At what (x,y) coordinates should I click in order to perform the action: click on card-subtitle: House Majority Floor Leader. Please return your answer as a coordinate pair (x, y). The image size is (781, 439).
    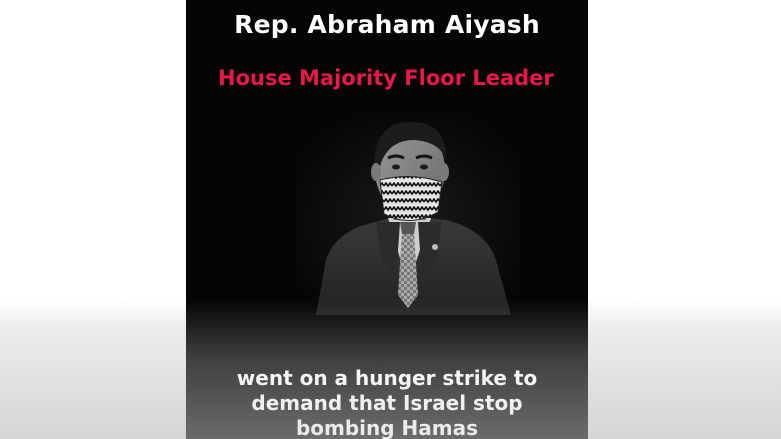
    Looking at the image, I should click on (386, 78).